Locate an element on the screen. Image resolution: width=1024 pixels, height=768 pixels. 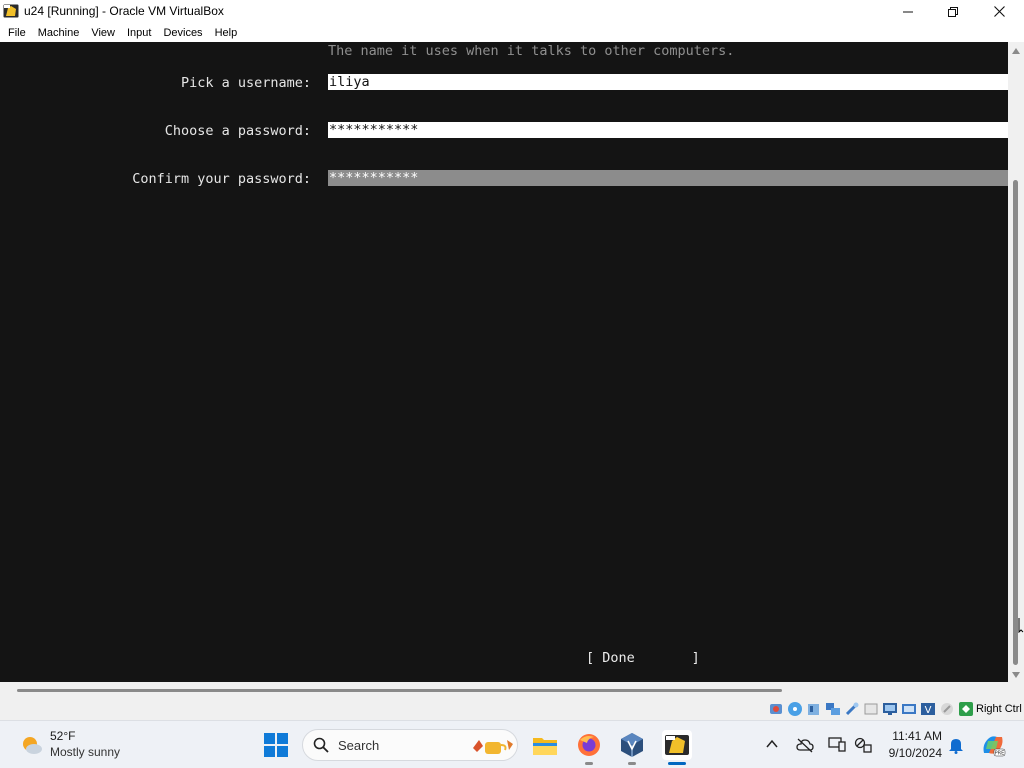
search-icon is located at coordinates (321, 745).